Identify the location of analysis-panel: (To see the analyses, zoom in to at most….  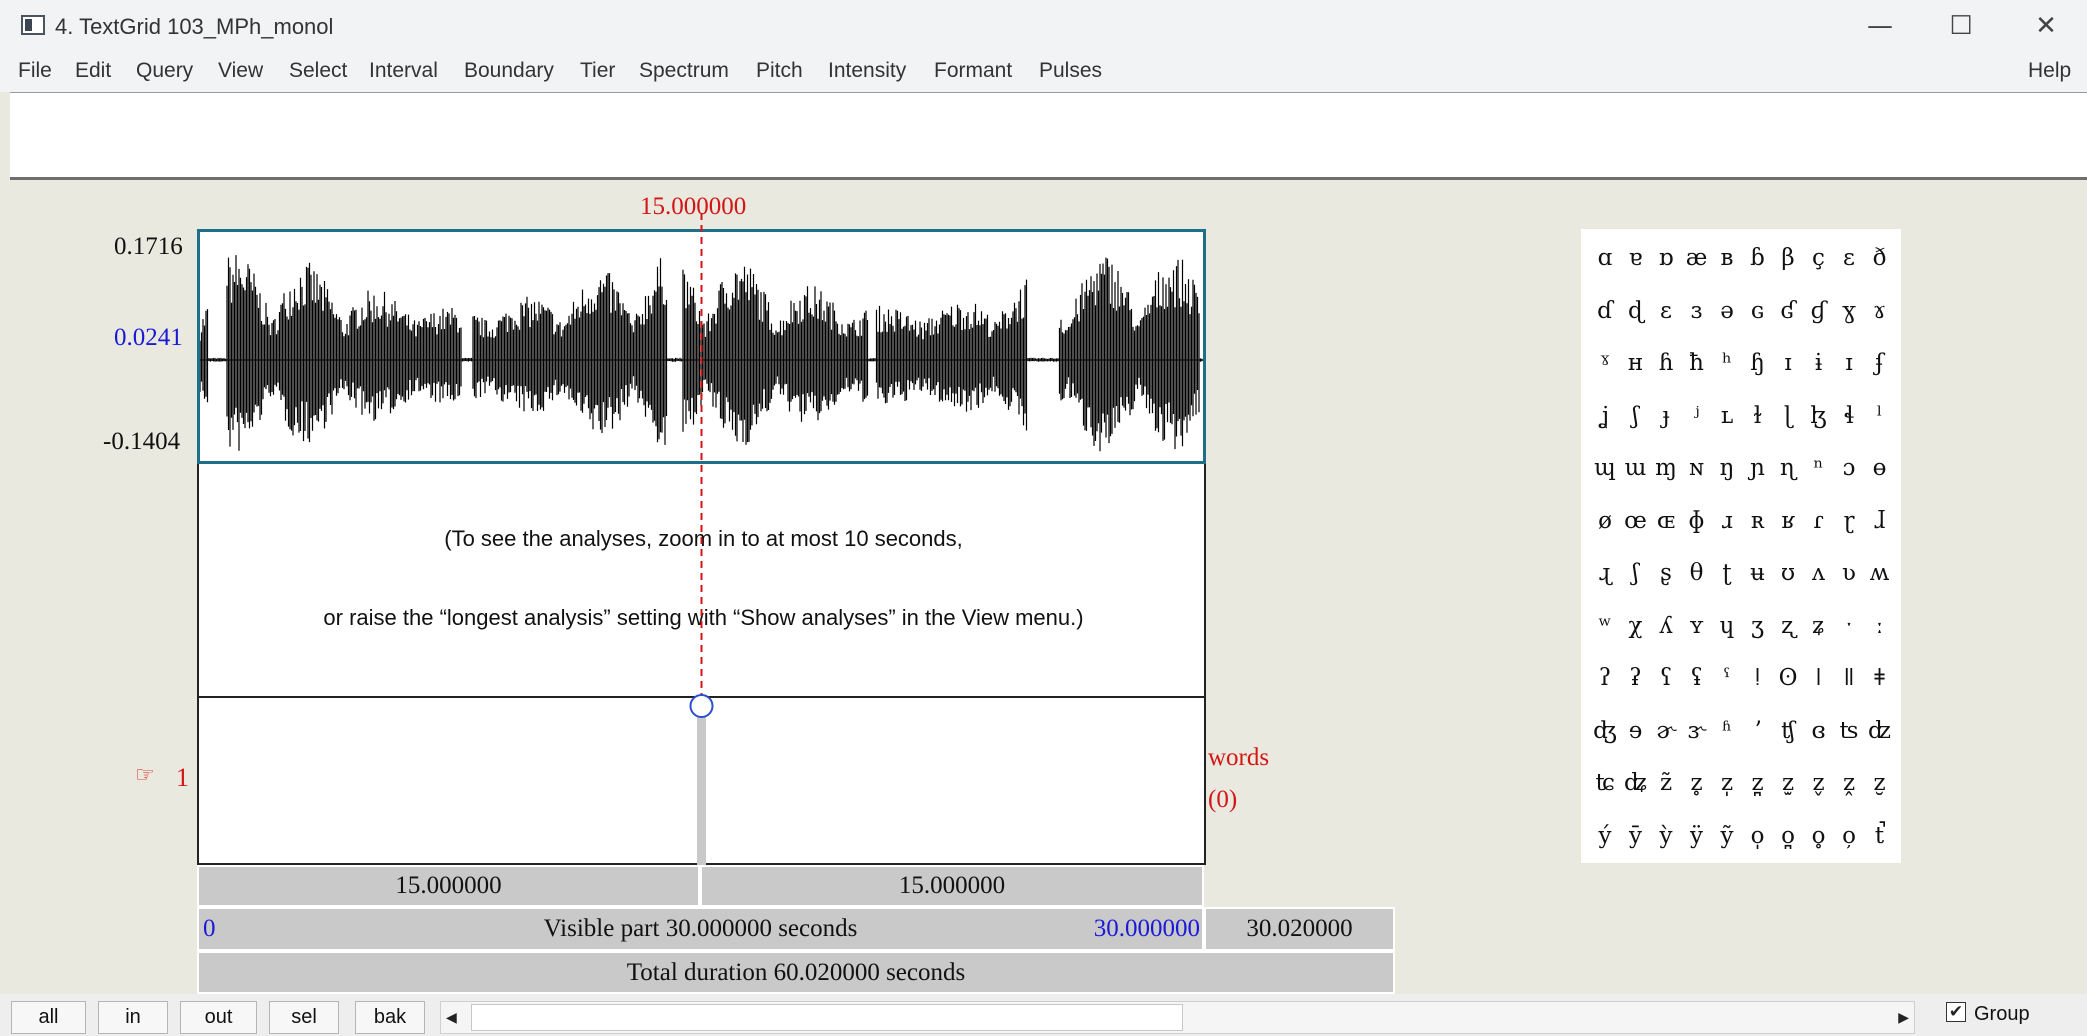
(701, 580).